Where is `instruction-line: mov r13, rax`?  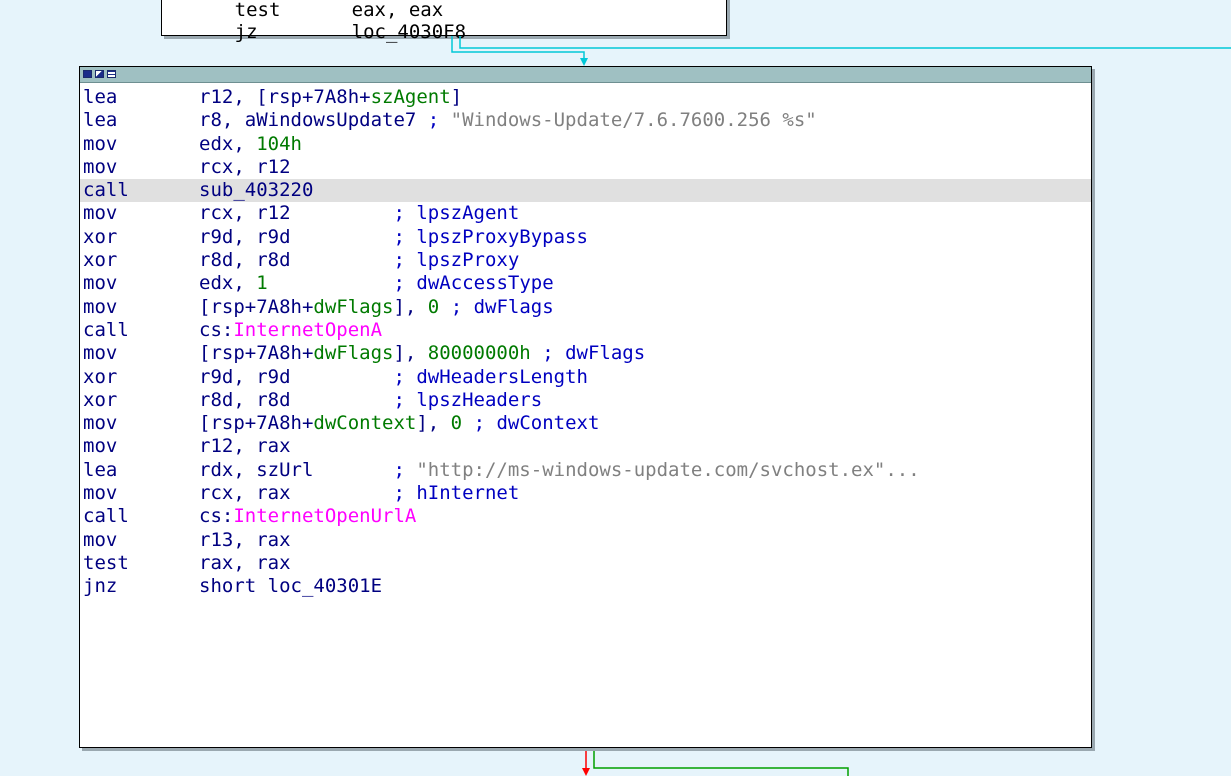 instruction-line: mov r13, rax is located at coordinates (585, 540).